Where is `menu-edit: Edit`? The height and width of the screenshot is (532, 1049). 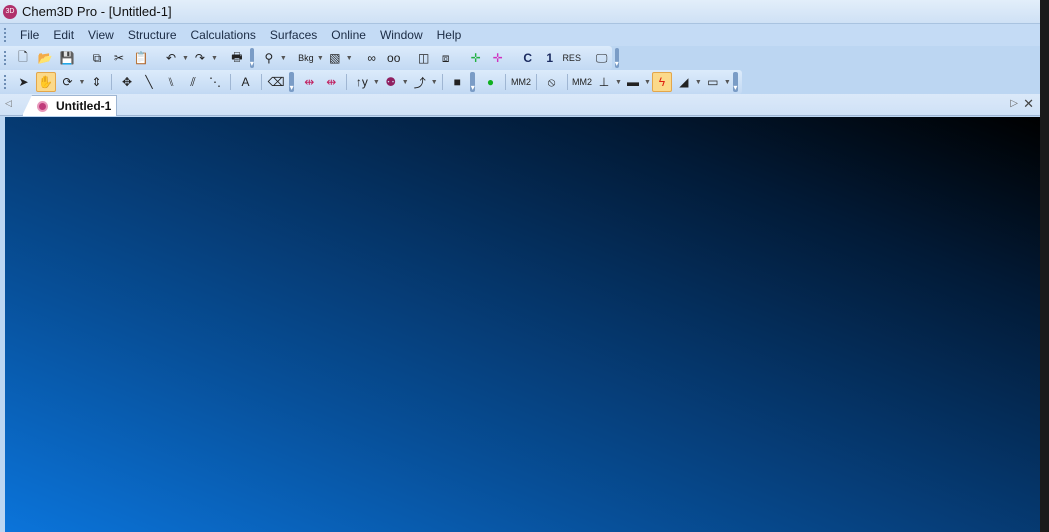
menu-edit: Edit is located at coordinates (63, 35).